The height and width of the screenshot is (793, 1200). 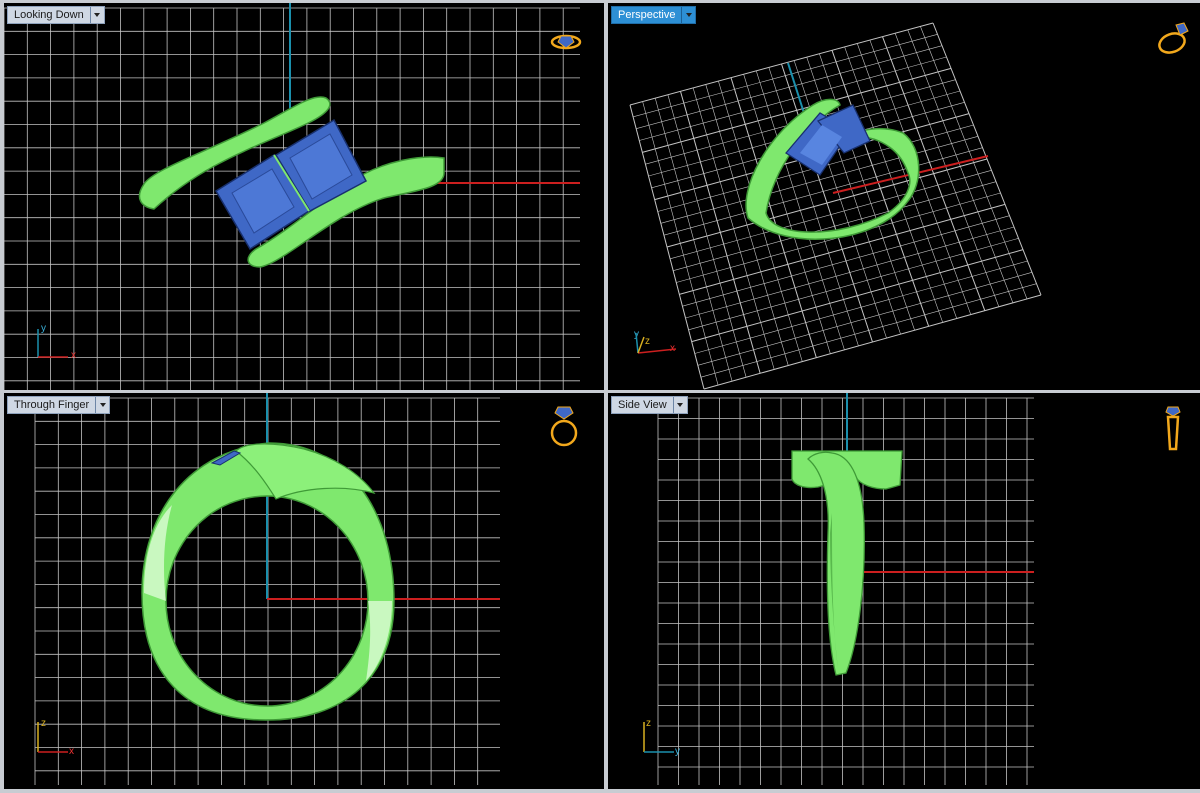 What do you see at coordinates (566, 42) in the screenshot?
I see `ring-top-view-icon` at bounding box center [566, 42].